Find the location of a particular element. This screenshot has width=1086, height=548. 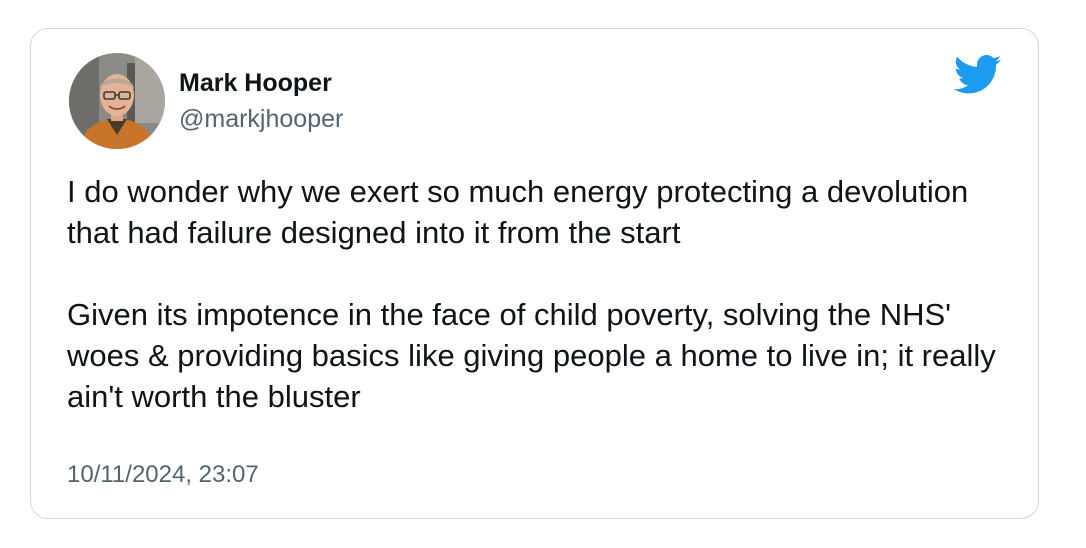

author-name: Mark Hooper is located at coordinates (255, 83).